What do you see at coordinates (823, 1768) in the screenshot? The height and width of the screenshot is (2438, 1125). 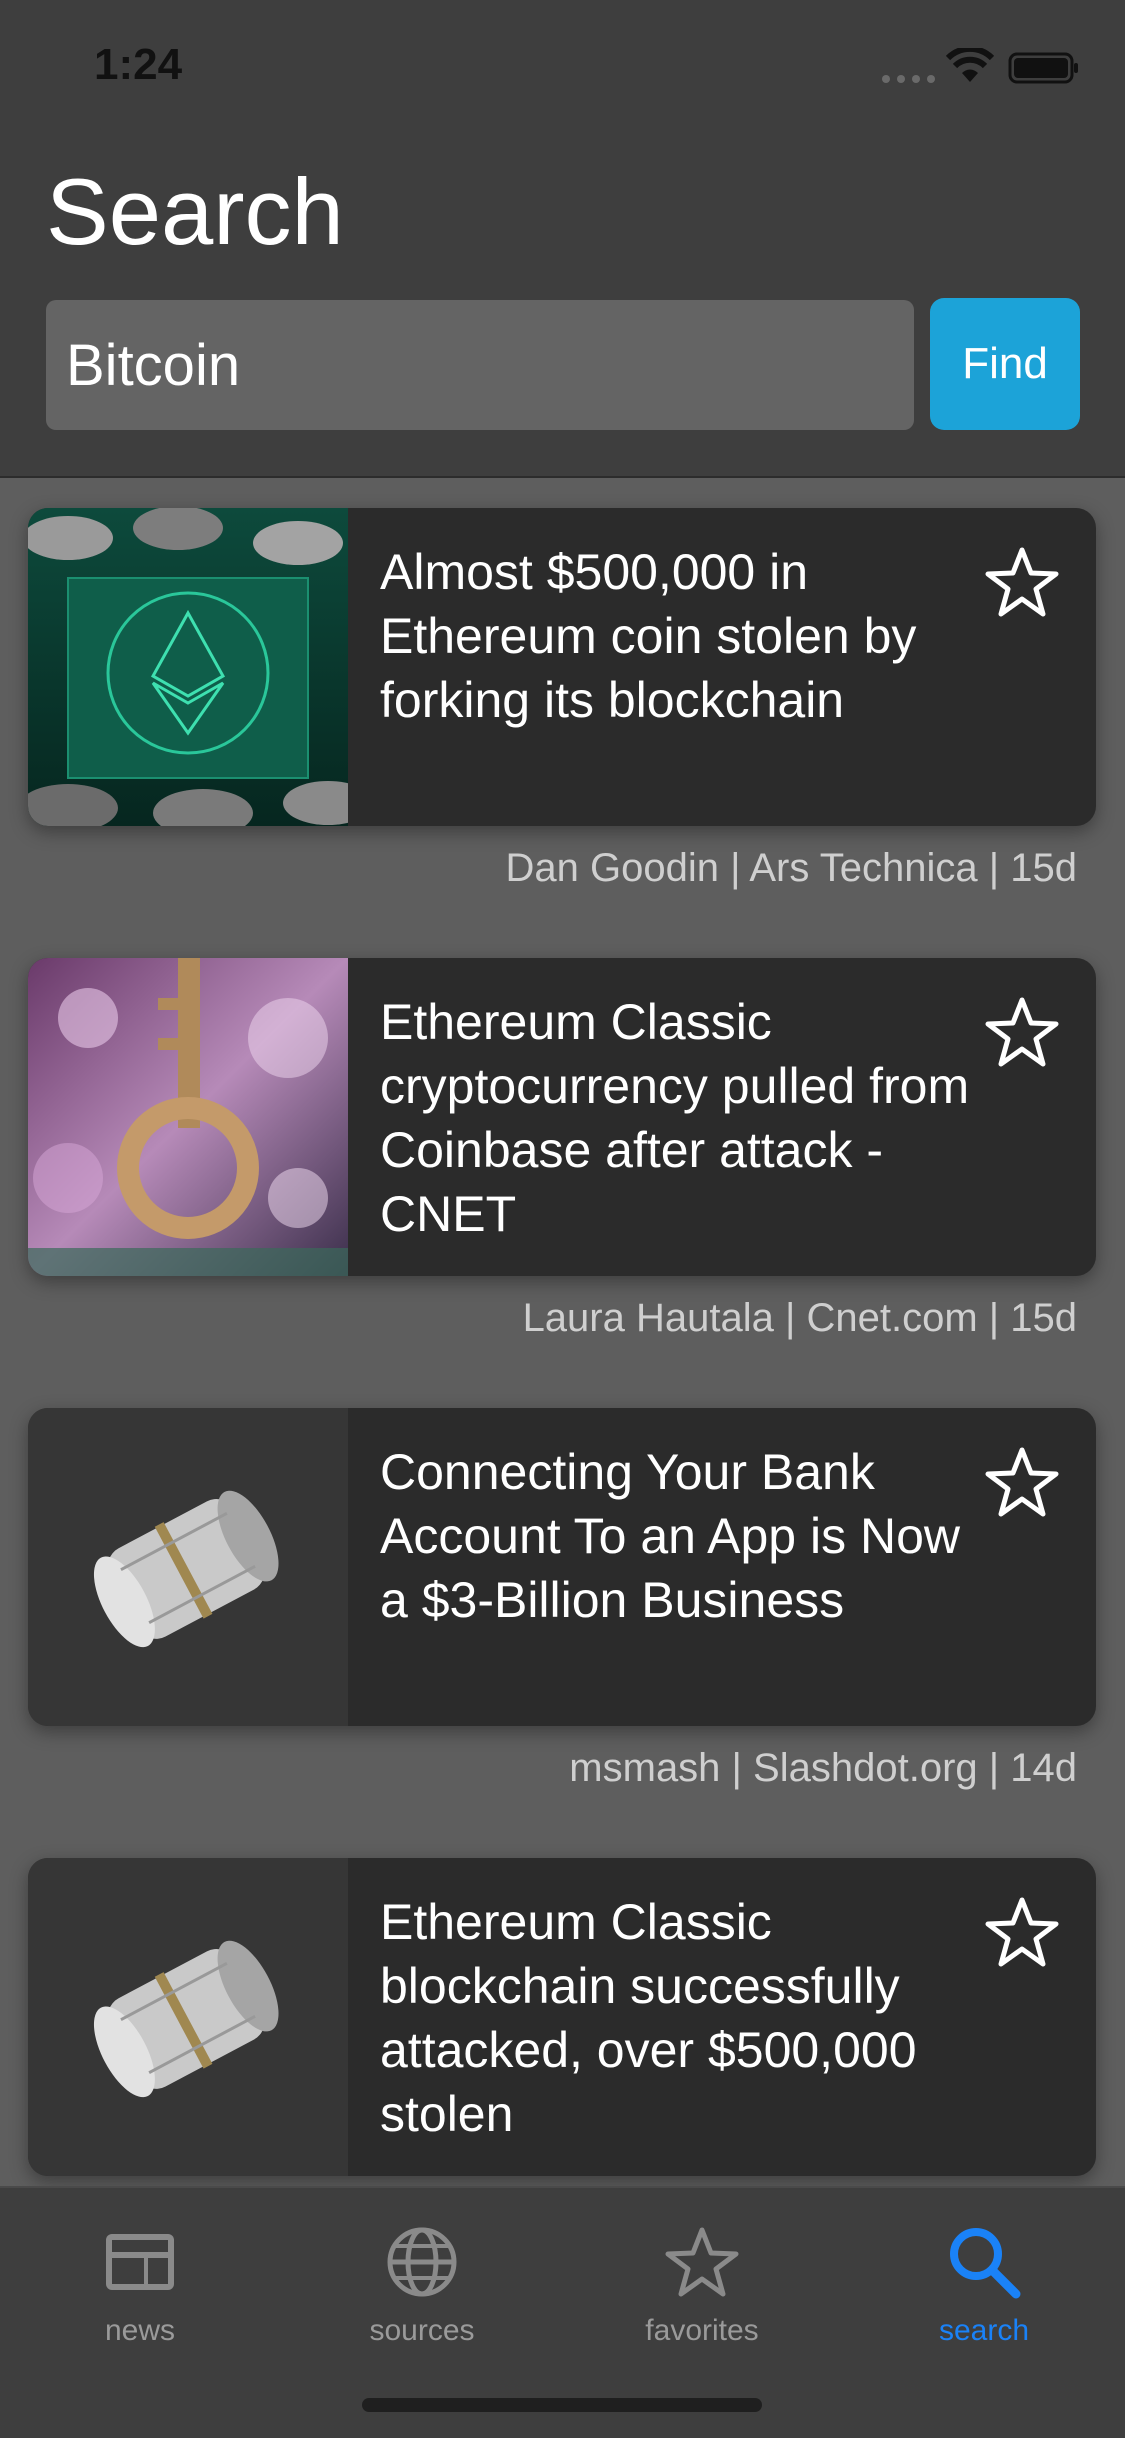 I see `article-meta: msmash | Slashdot.org | 14d` at bounding box center [823, 1768].